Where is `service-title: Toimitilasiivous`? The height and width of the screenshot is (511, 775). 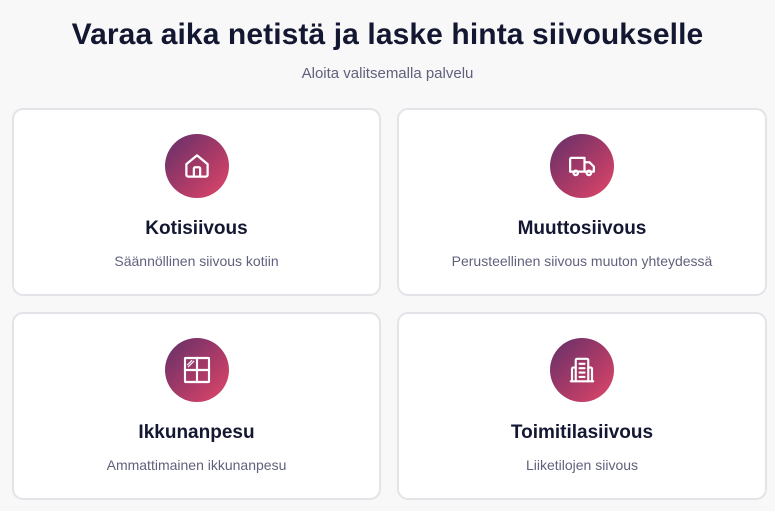 service-title: Toimitilasiivous is located at coordinates (582, 432).